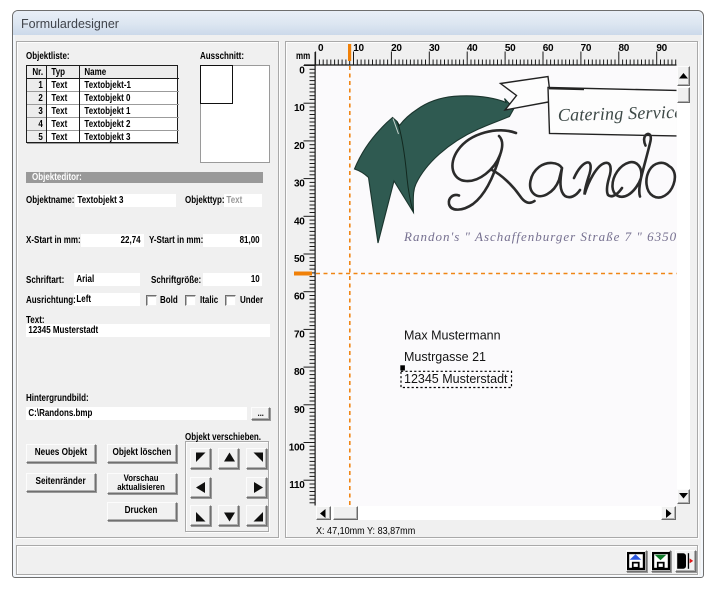  Describe the element at coordinates (445, 357) in the screenshot. I see `svg-text: Mustrgasse 21` at that location.